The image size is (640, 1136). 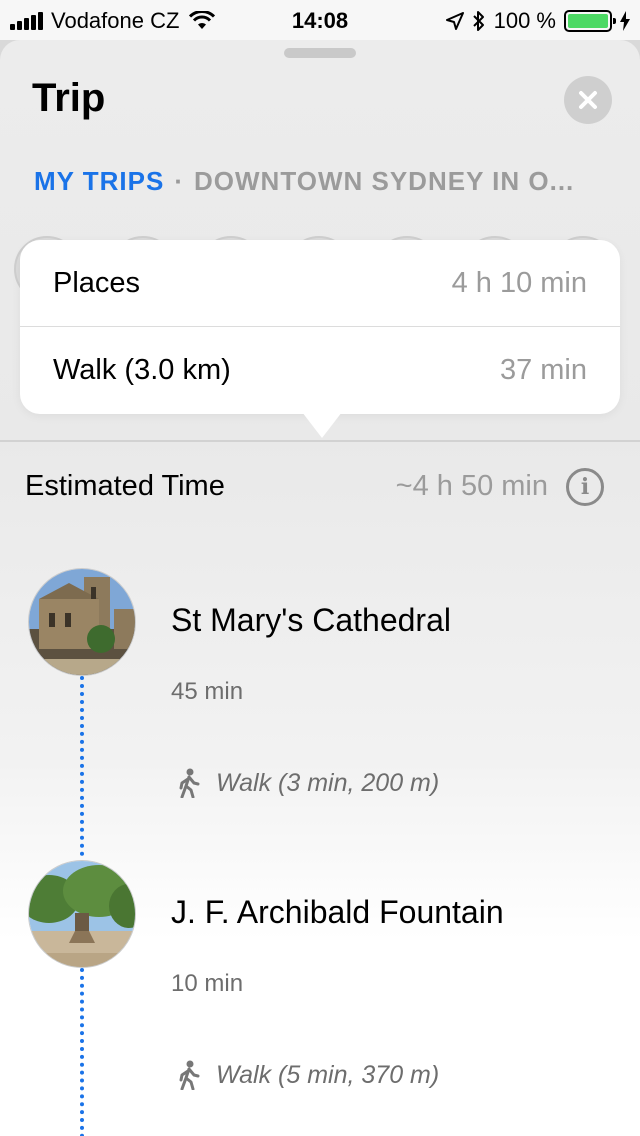 I want to click on walk-segment: Walk (3 min, 200 m), so click(x=307, y=783).